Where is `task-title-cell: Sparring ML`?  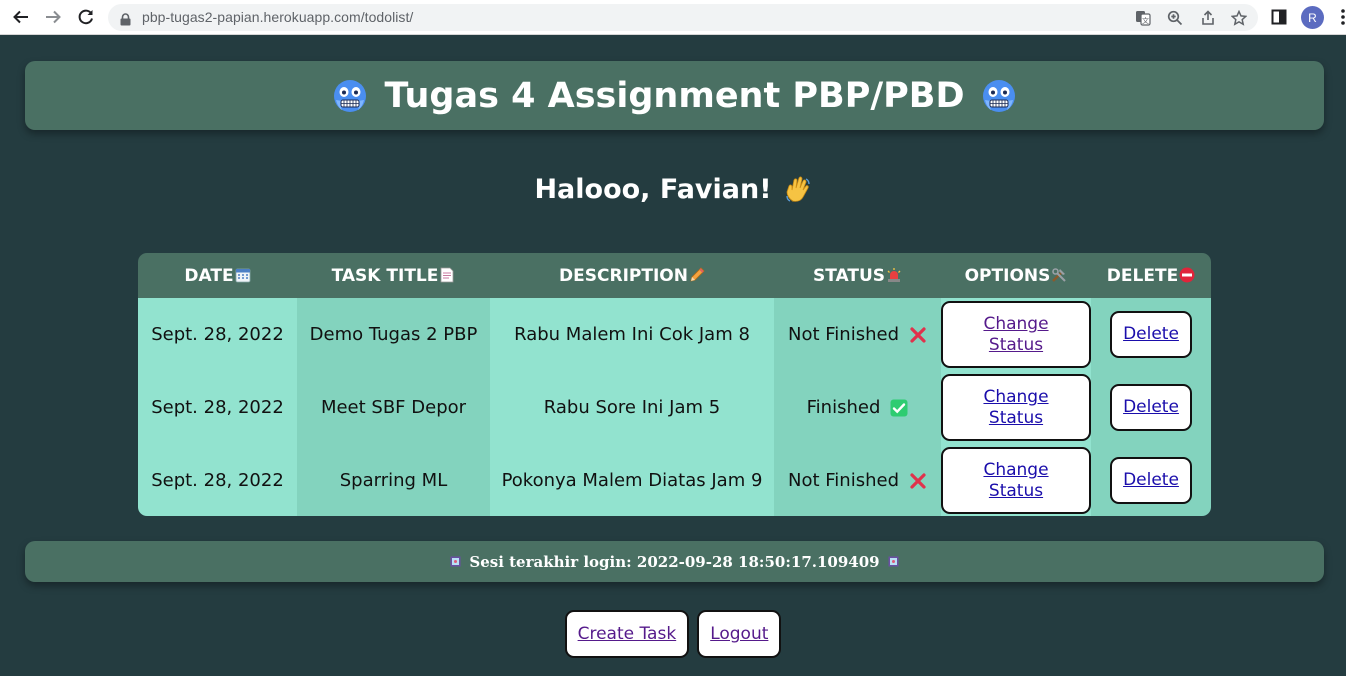 task-title-cell: Sparring ML is located at coordinates (393, 480).